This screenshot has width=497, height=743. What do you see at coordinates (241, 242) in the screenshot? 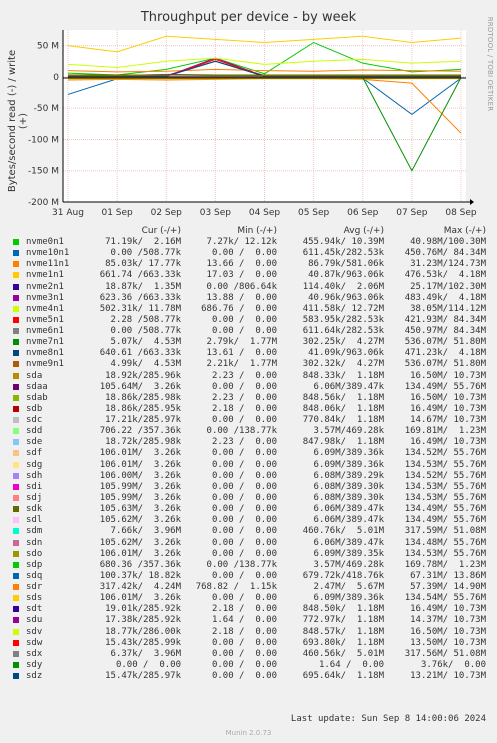
I see `legend-min: 7.27k/ 12.12k` at bounding box center [241, 242].